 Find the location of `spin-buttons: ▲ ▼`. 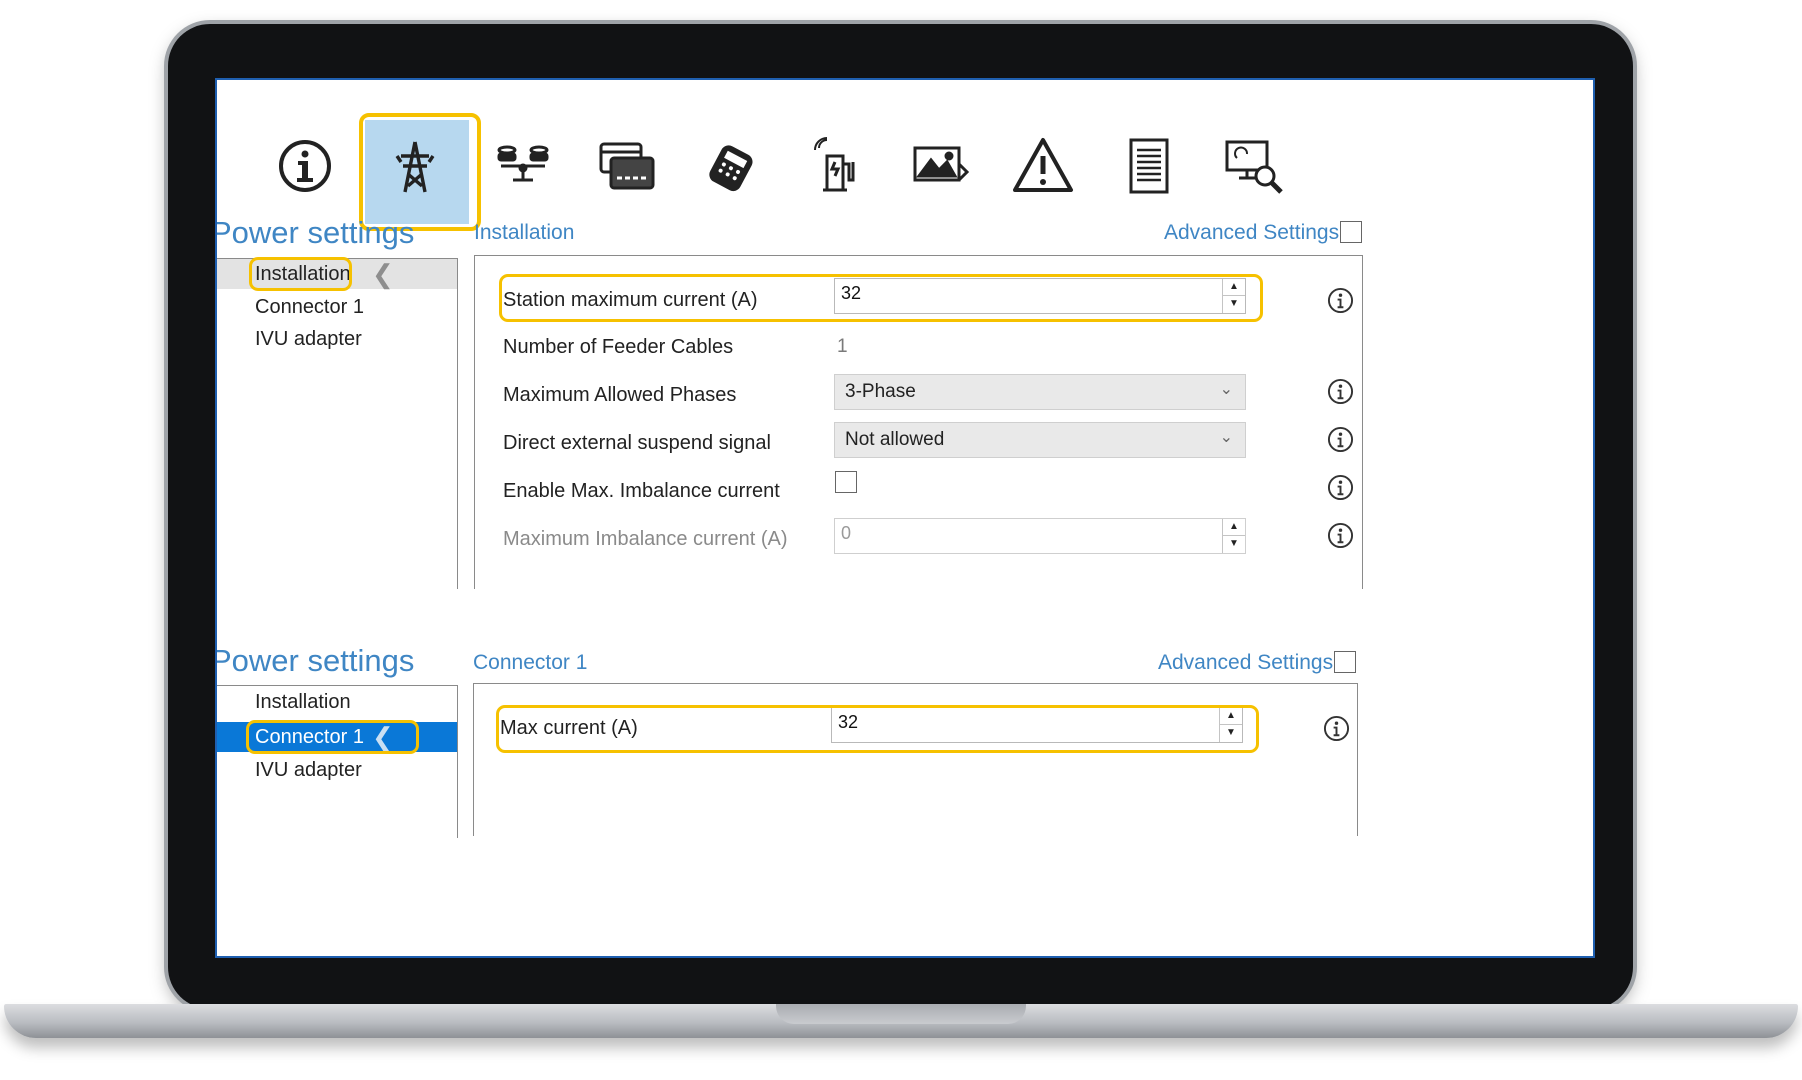

spin-buttons: ▲ ▼ is located at coordinates (1233, 536).